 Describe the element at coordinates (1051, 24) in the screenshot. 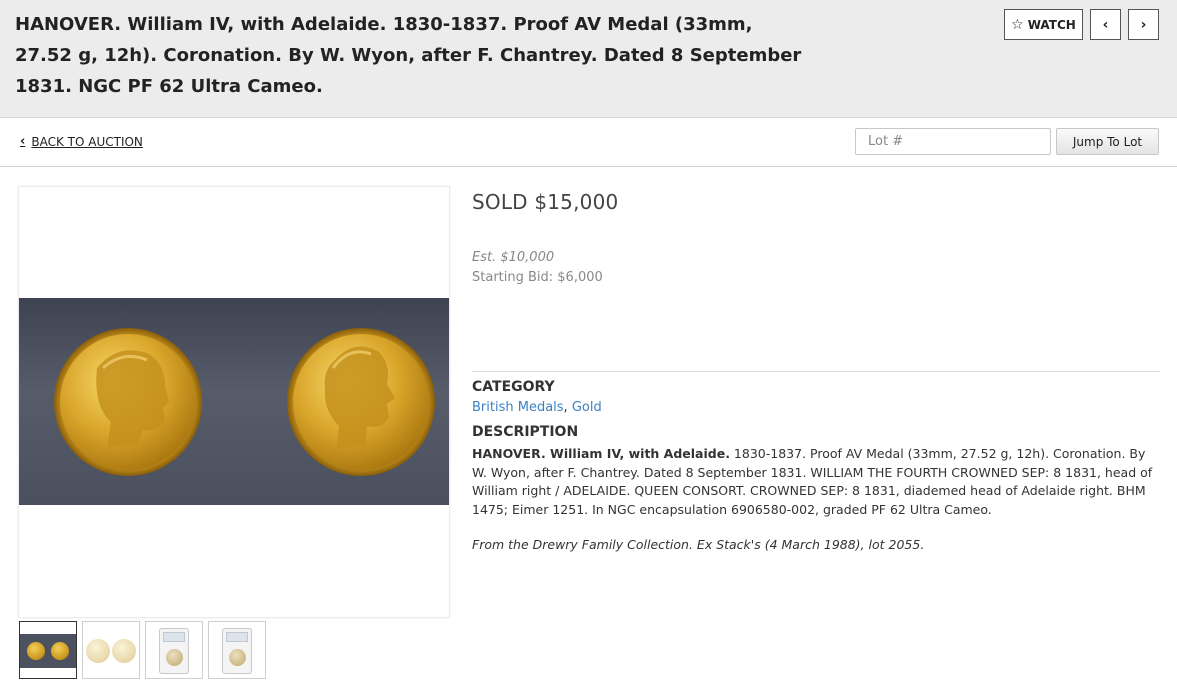

I see `watch-label: WATCH` at that location.